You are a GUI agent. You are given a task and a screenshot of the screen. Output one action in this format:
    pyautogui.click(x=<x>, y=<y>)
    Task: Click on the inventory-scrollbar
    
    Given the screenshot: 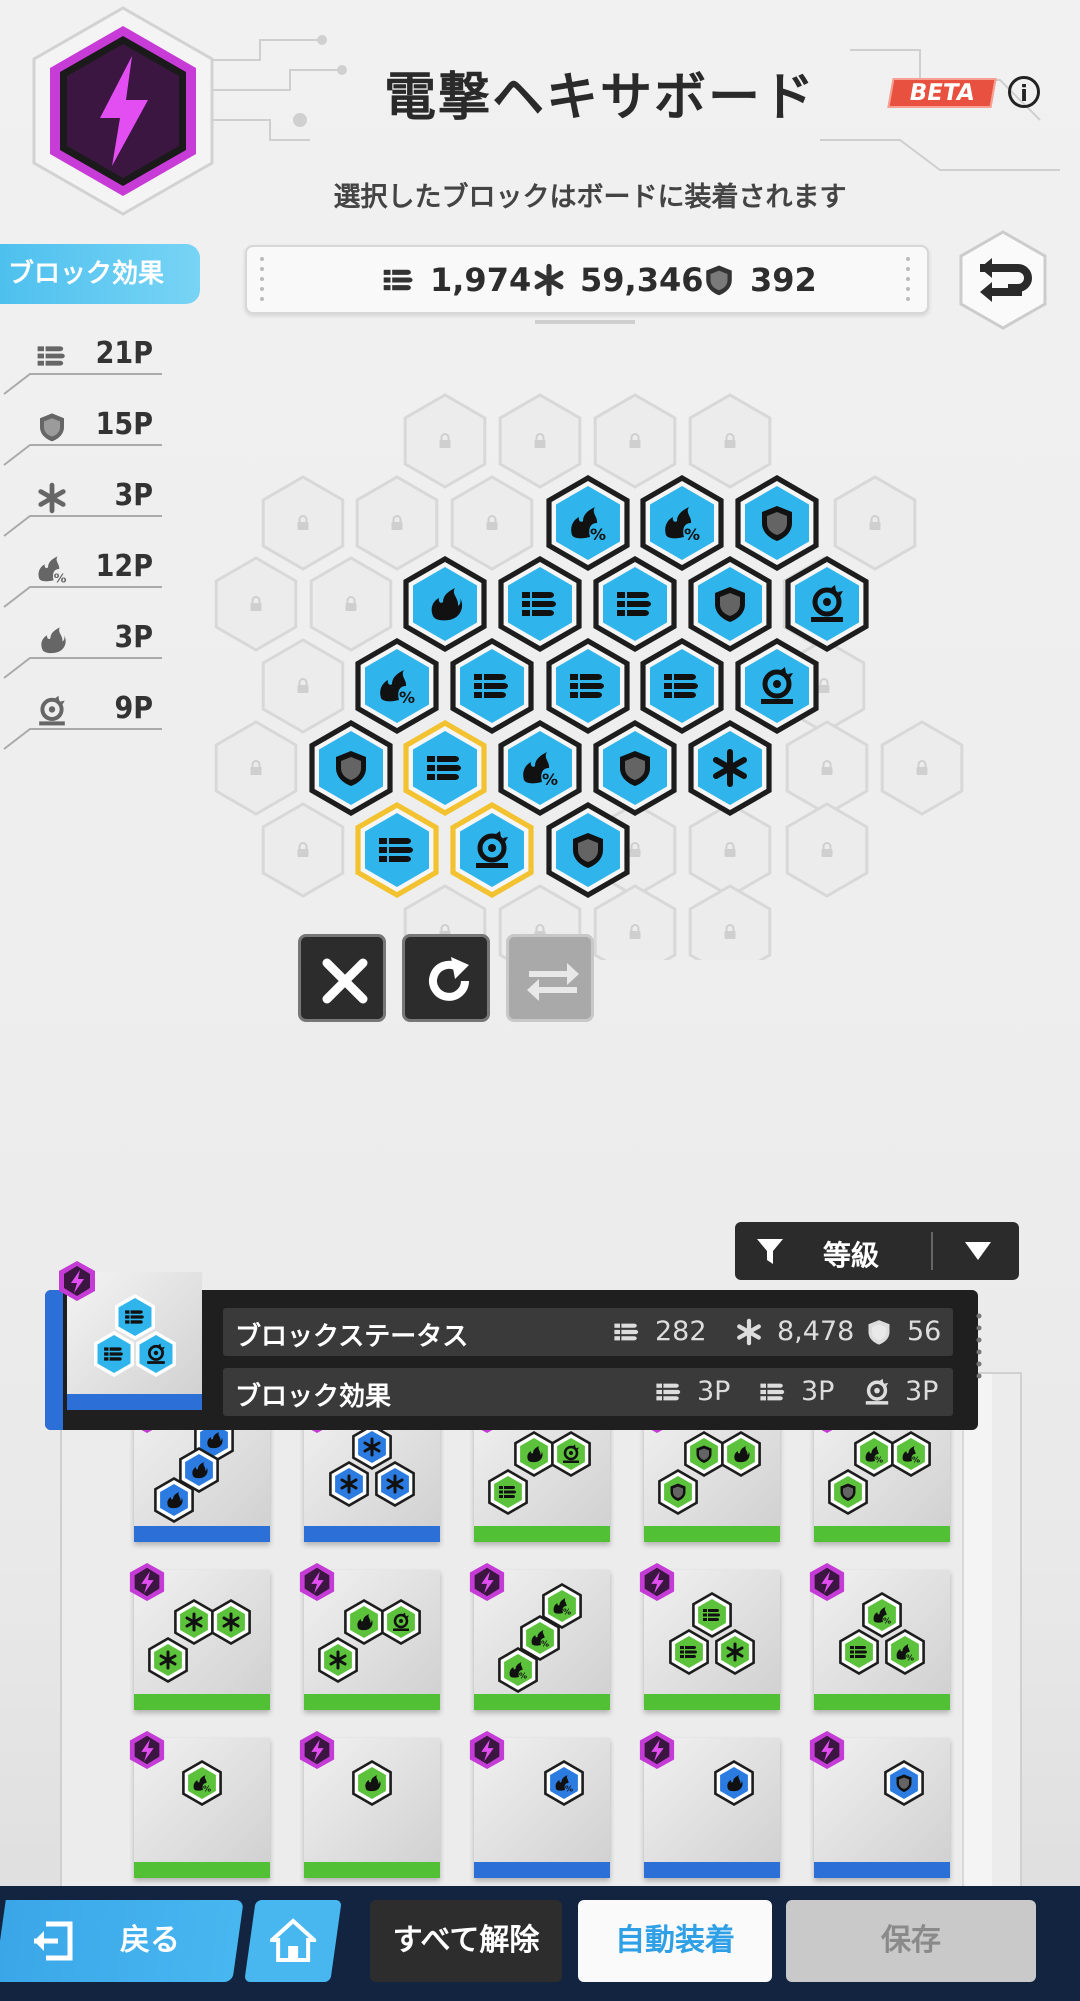 What is the action you would take?
    pyautogui.click(x=977, y=1636)
    